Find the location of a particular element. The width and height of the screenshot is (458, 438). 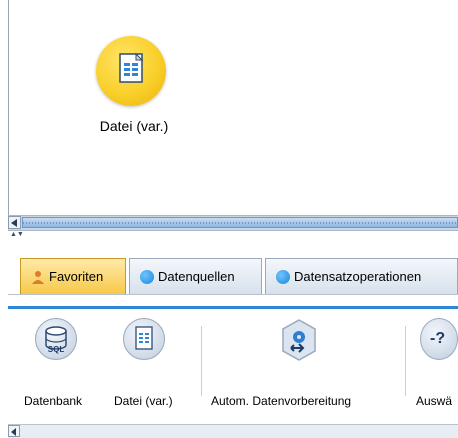

palette-scrollbar is located at coordinates (233, 431).